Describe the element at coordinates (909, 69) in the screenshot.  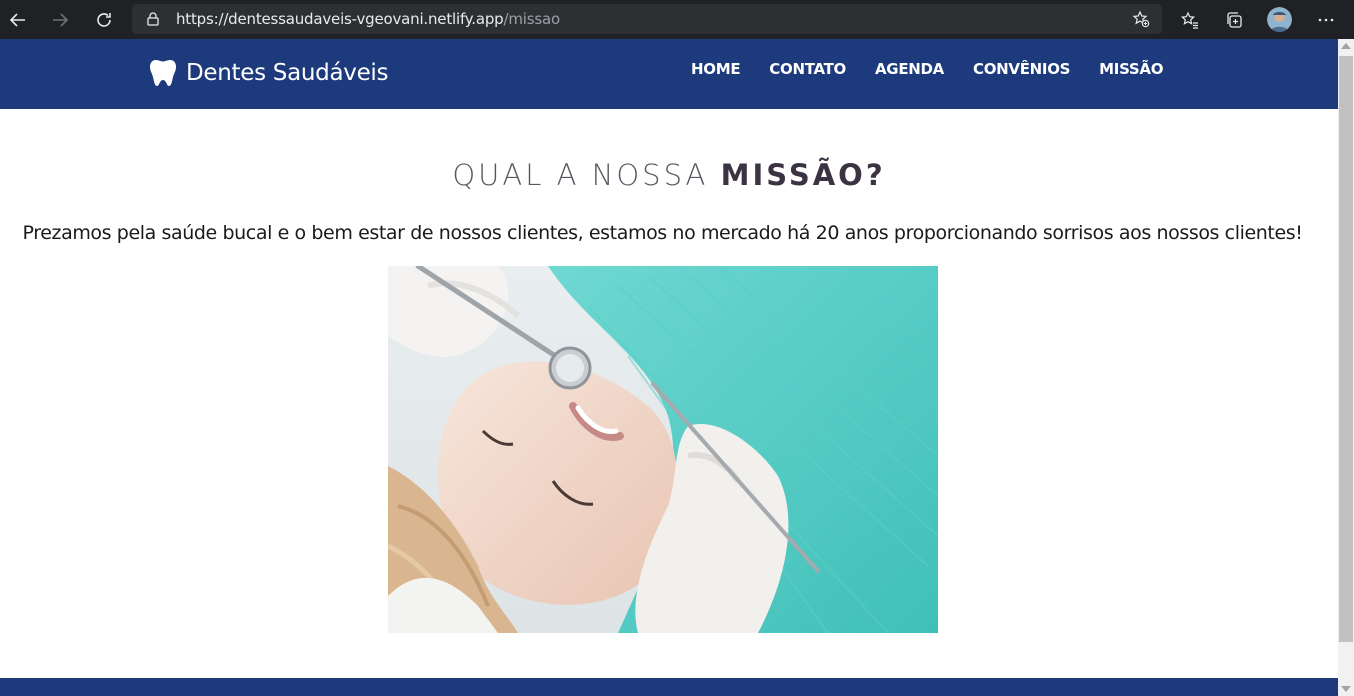
I see `nav-link-agenda: AGENDA` at that location.